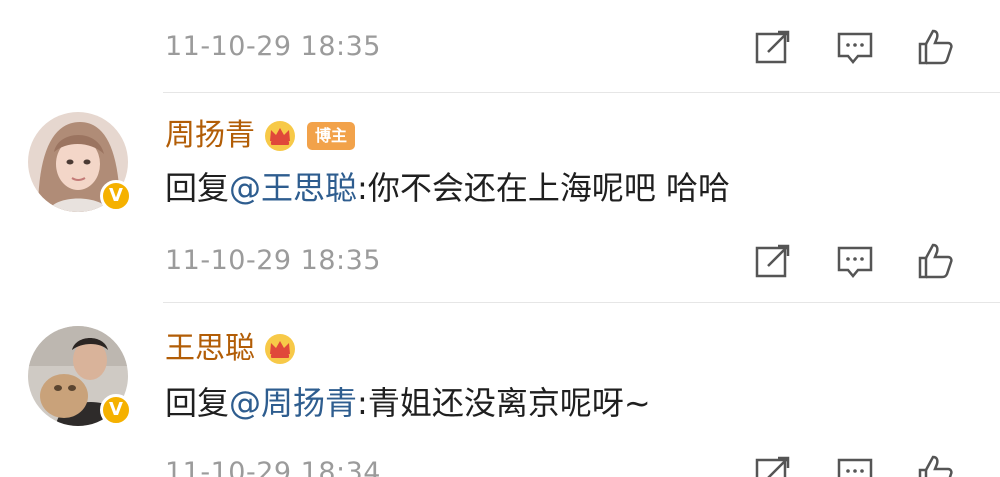 The image size is (1000, 477). I want to click on username: 周扬青, so click(210, 136).